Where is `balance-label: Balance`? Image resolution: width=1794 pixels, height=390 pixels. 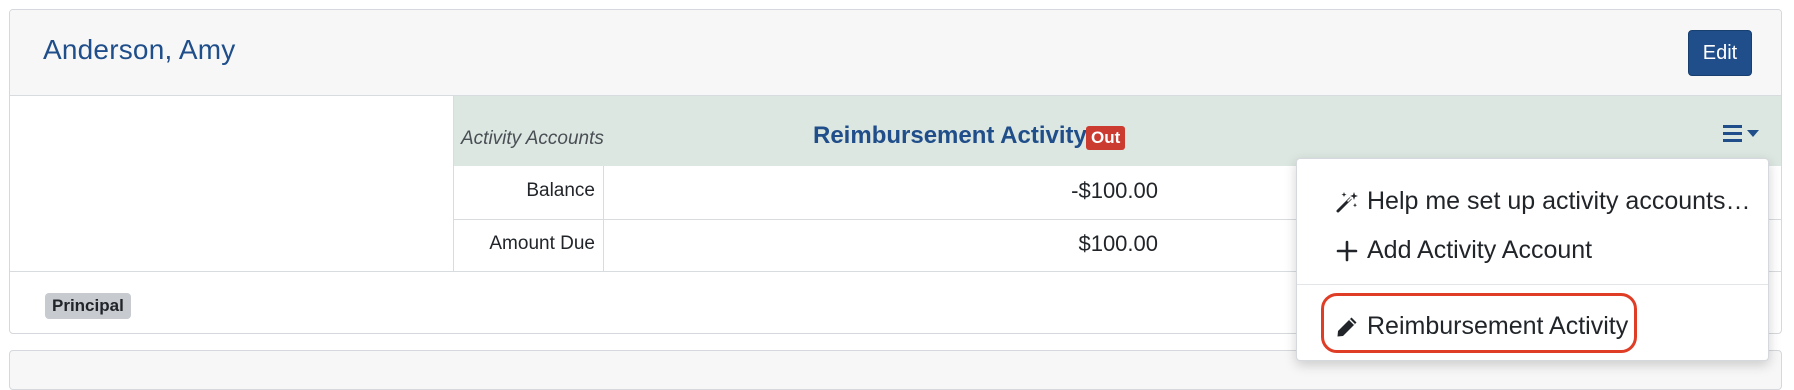 balance-label: Balance is located at coordinates (560, 190).